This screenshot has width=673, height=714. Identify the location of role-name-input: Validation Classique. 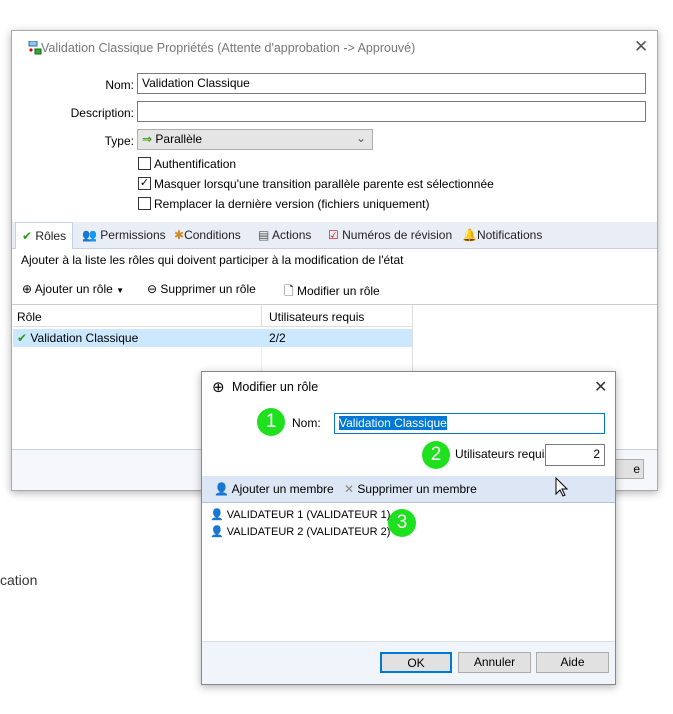
(469, 423).